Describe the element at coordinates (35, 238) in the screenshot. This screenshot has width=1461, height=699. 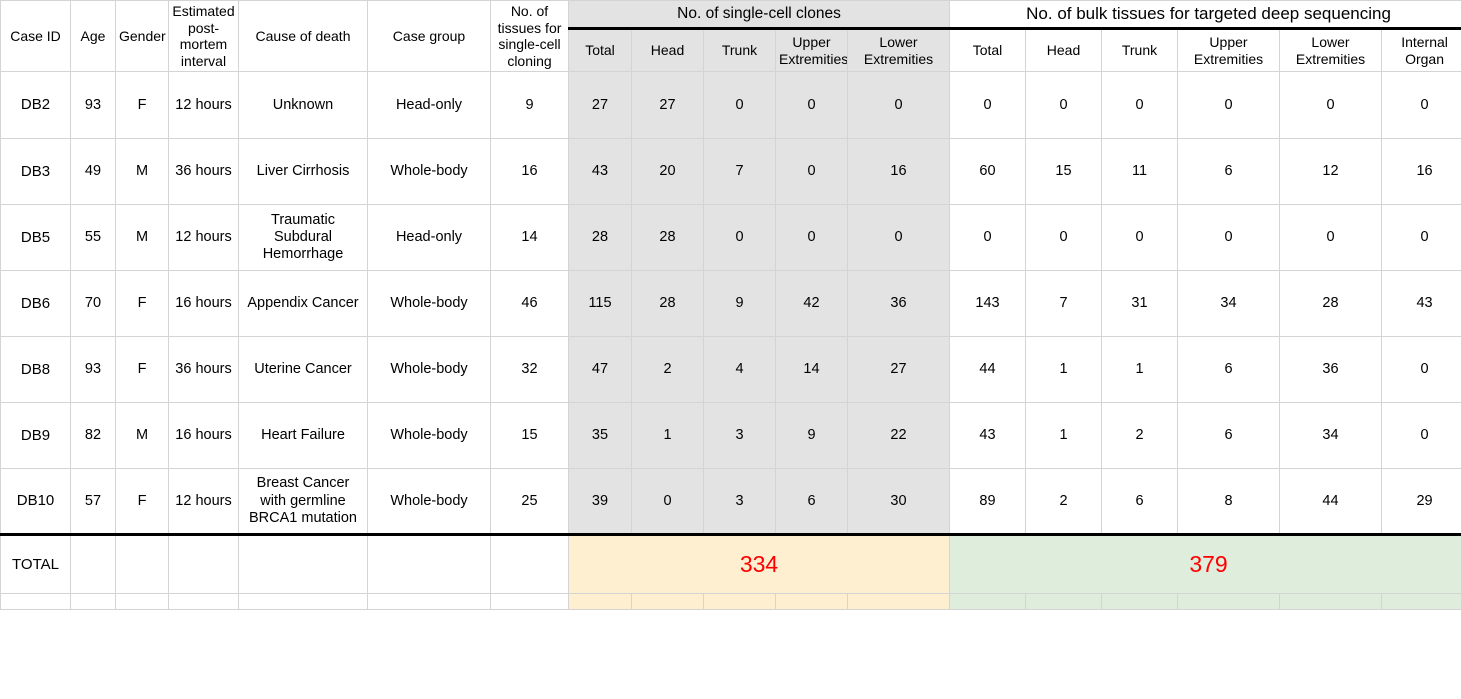
I see `cell-case-id: DB5` at that location.